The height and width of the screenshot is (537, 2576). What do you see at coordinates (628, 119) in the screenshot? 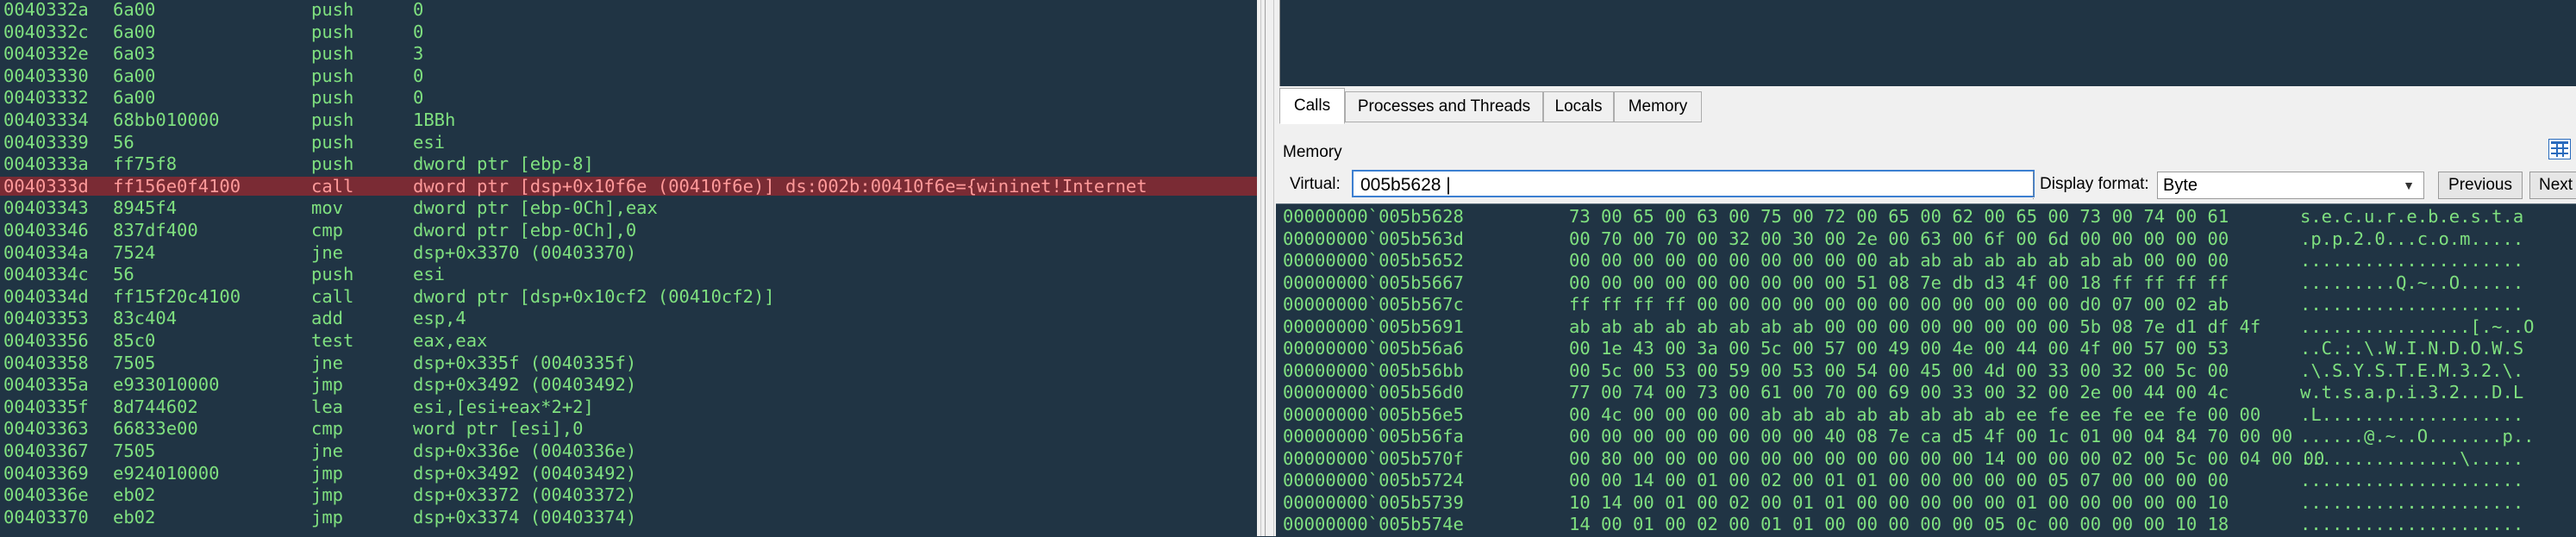
I see `disasm-row: 00403334 68bb010000 push 1BBh` at bounding box center [628, 119].